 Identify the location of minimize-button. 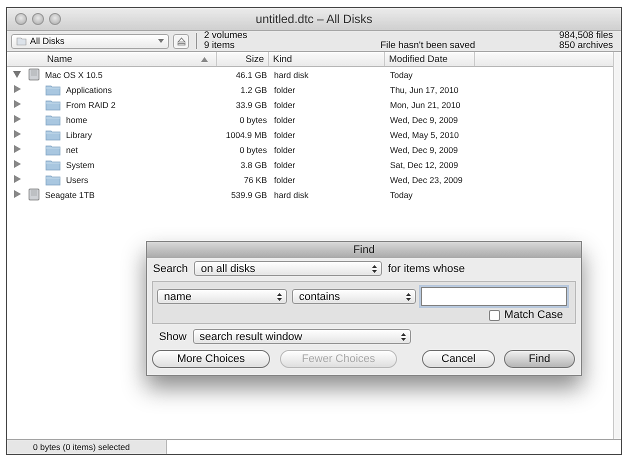
(38, 19).